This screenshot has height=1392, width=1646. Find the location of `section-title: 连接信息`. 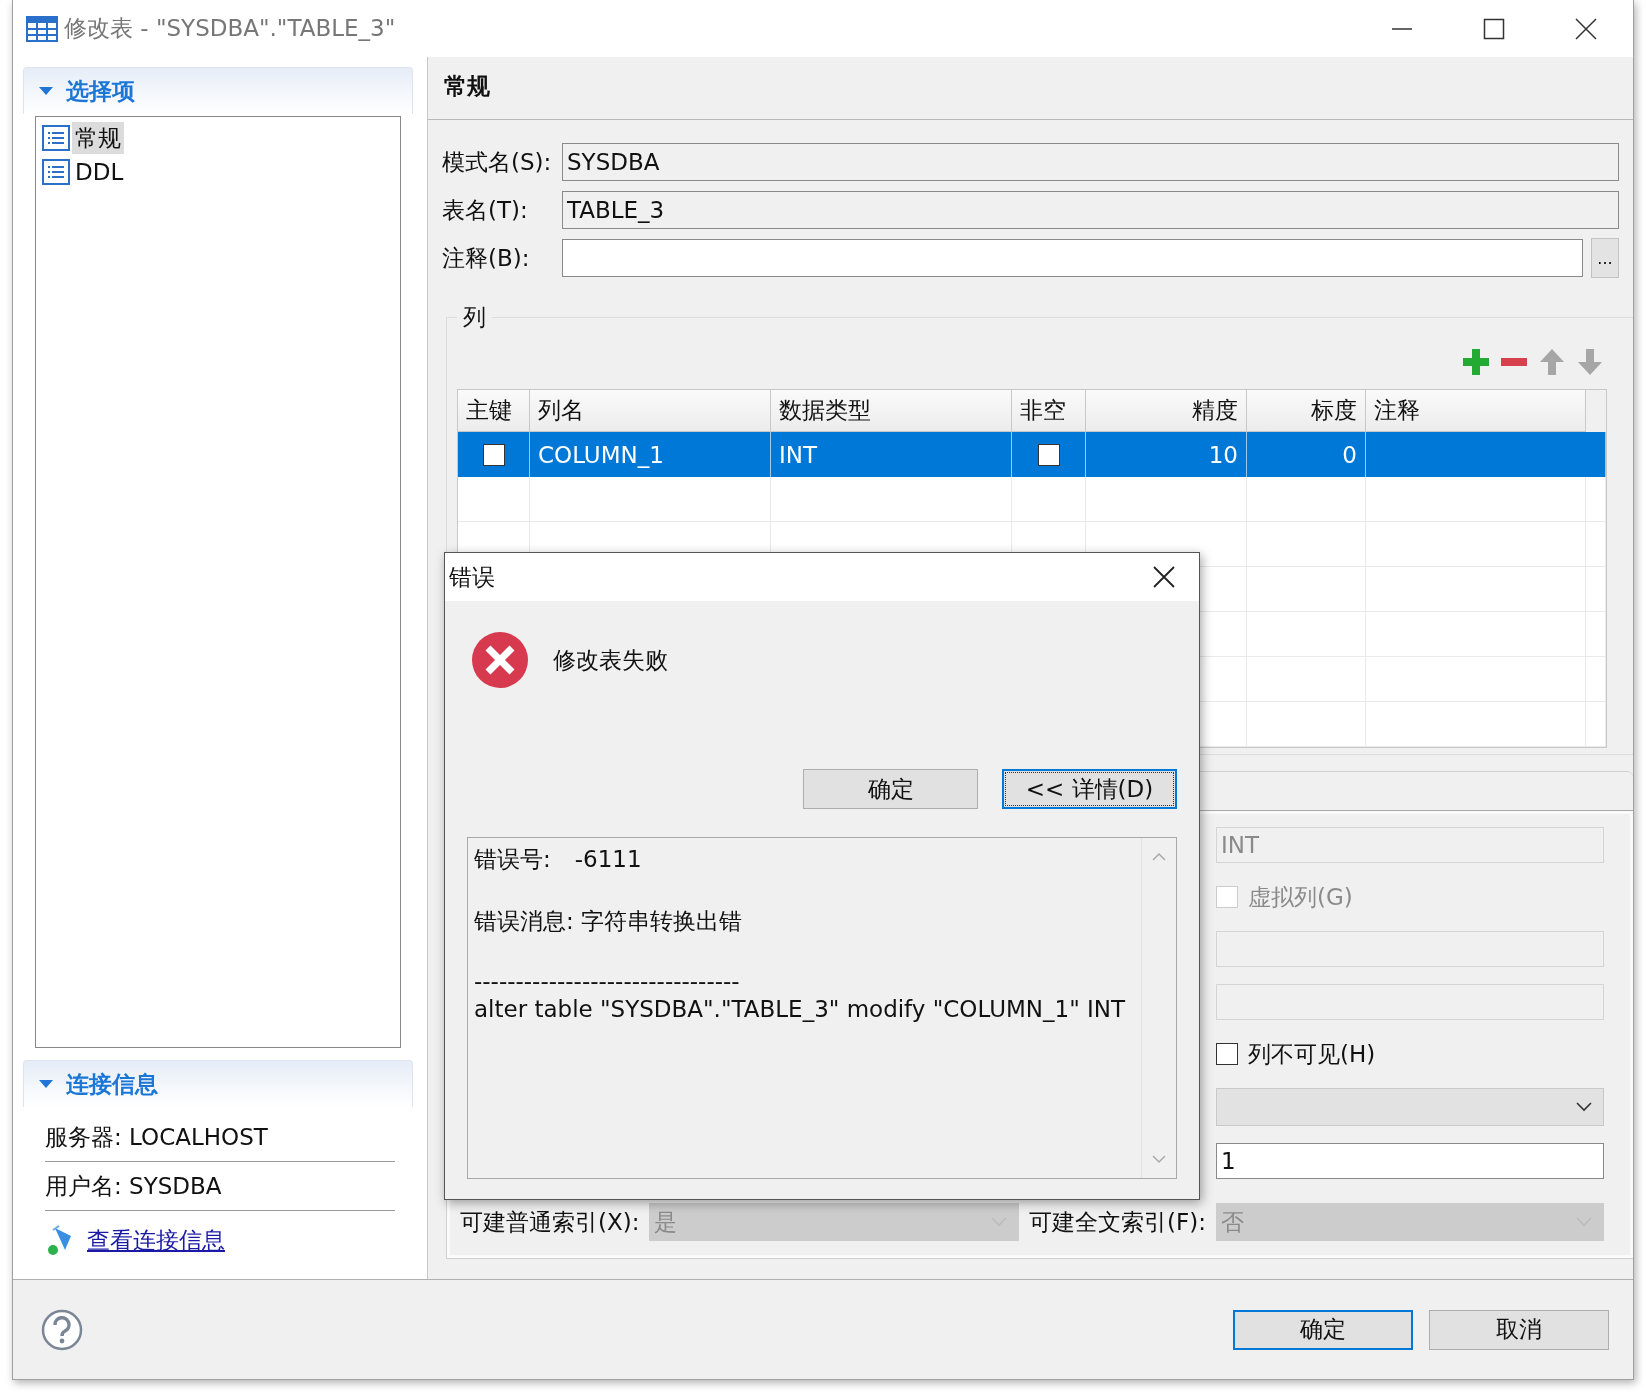

section-title: 连接信息 is located at coordinates (112, 1084).